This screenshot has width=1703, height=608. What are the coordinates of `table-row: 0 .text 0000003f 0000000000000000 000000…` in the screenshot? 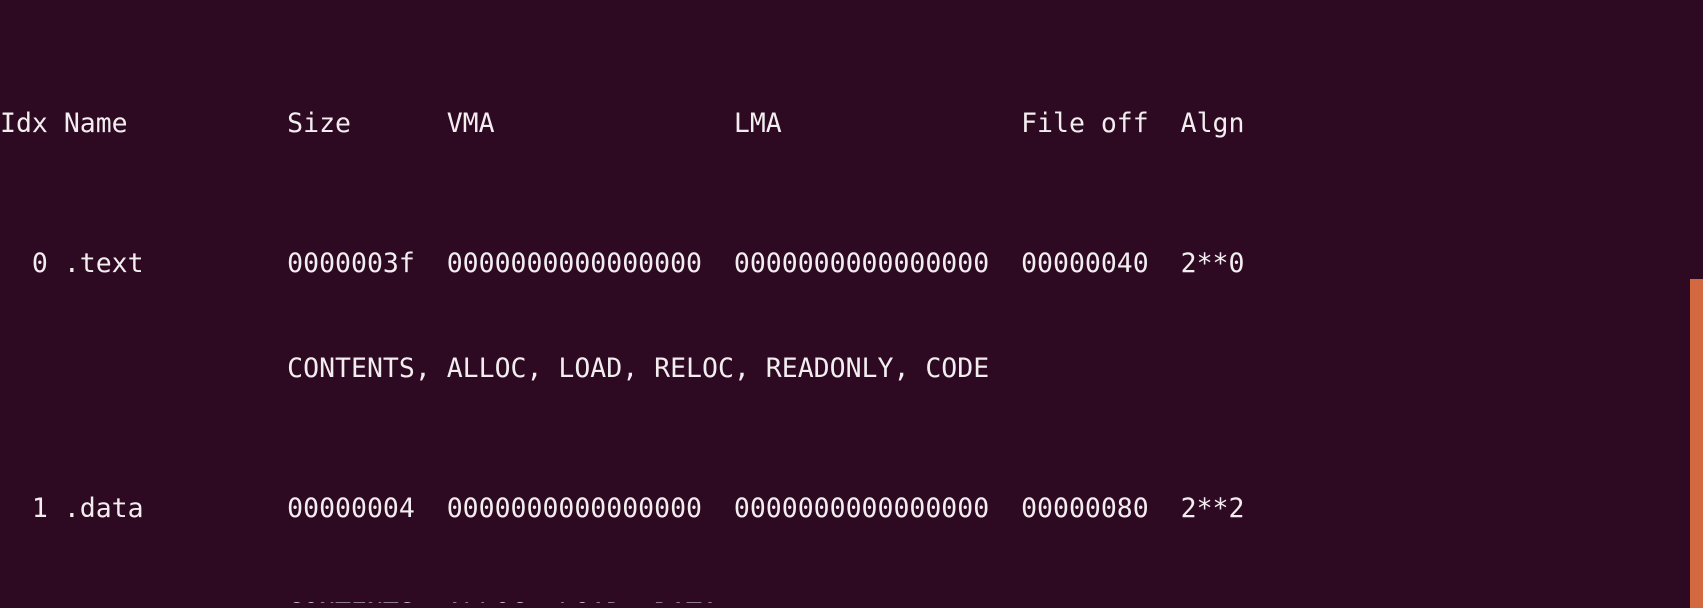 It's located at (622, 263).